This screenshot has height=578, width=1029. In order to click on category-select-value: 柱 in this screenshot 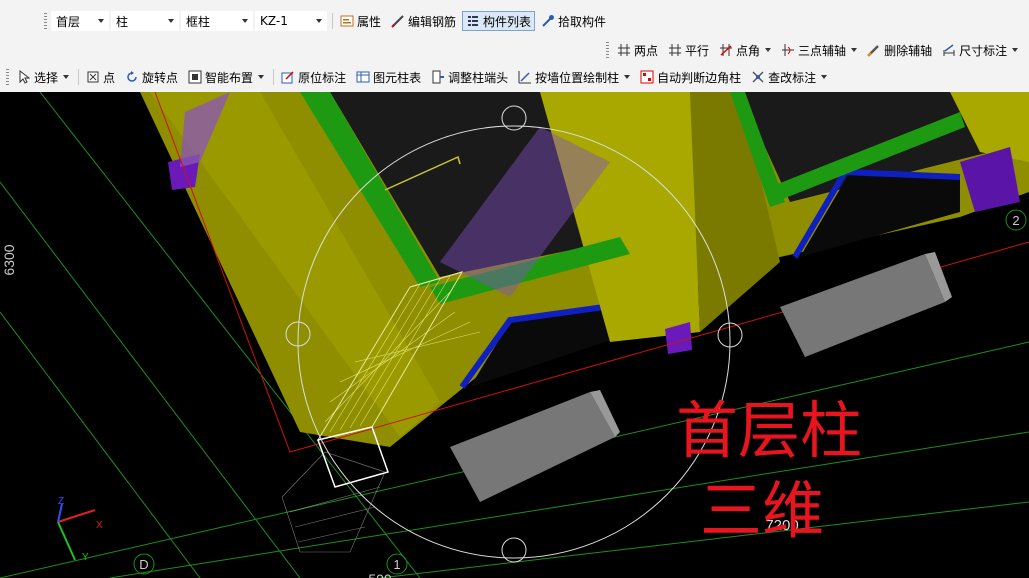, I will do `click(122, 21)`.